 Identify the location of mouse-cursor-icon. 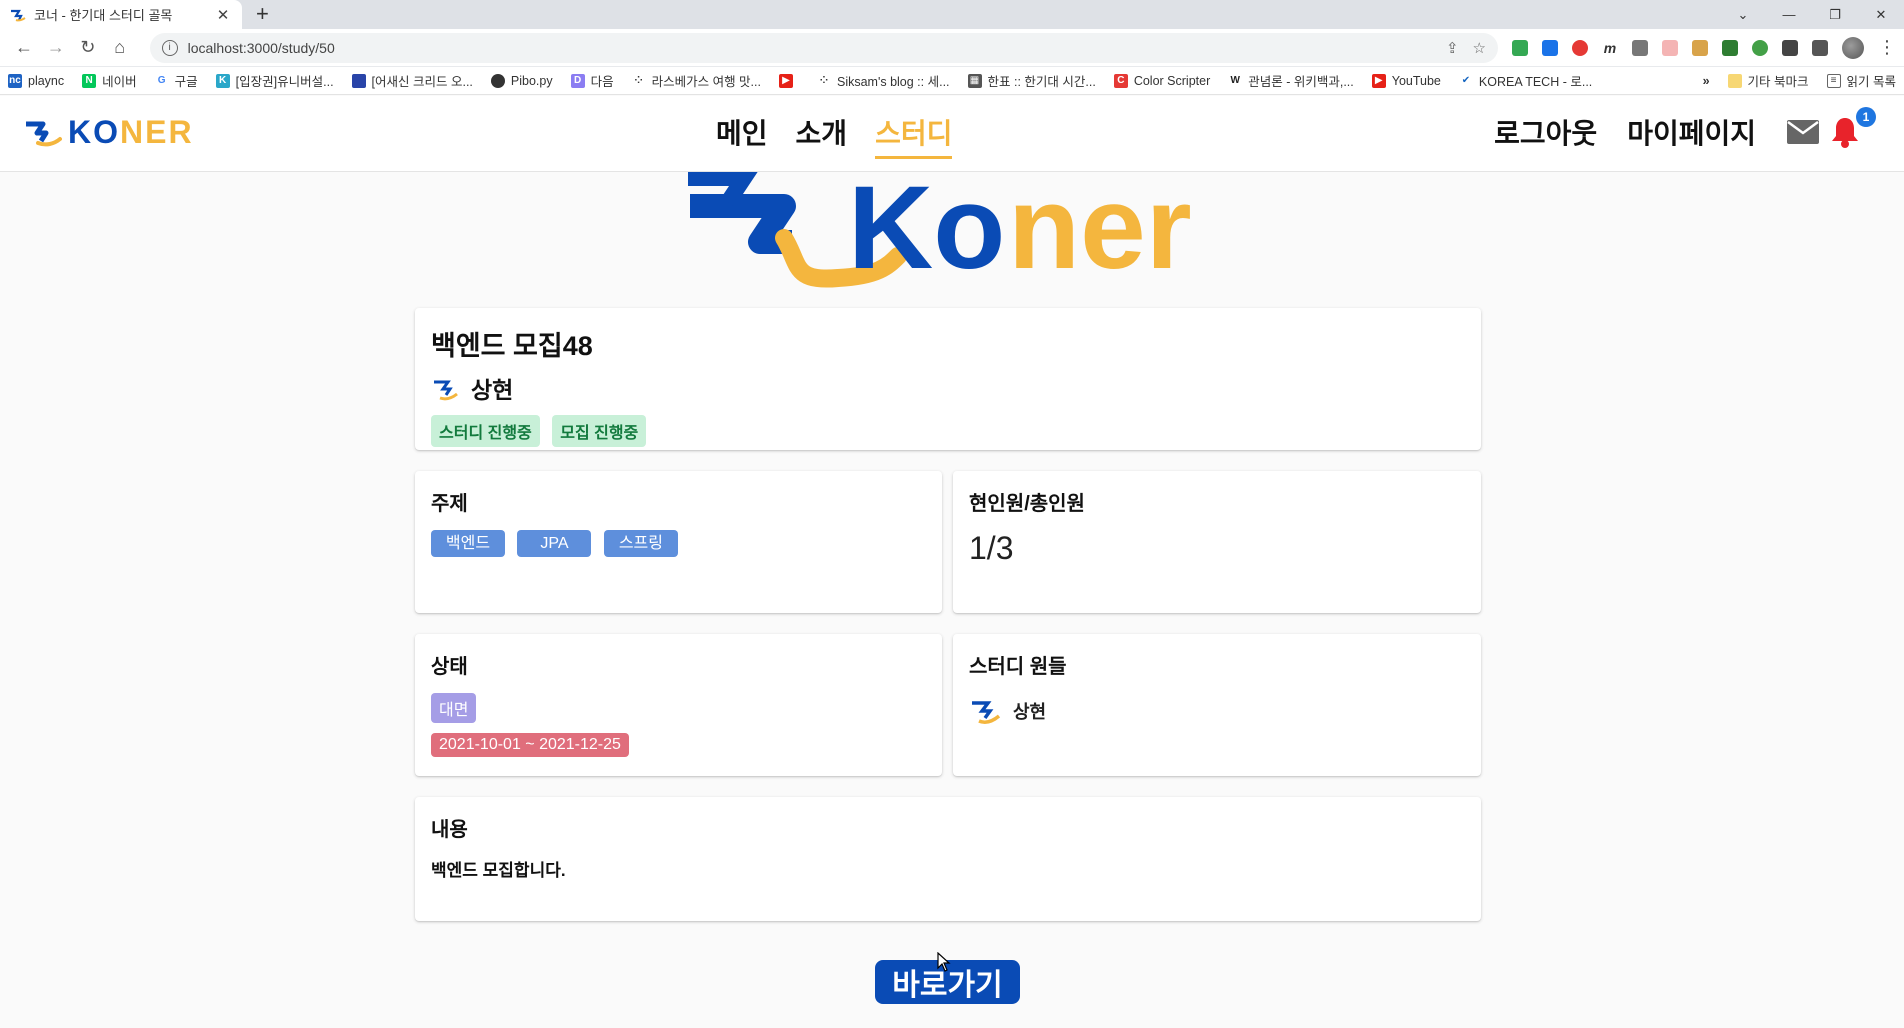
(944, 962).